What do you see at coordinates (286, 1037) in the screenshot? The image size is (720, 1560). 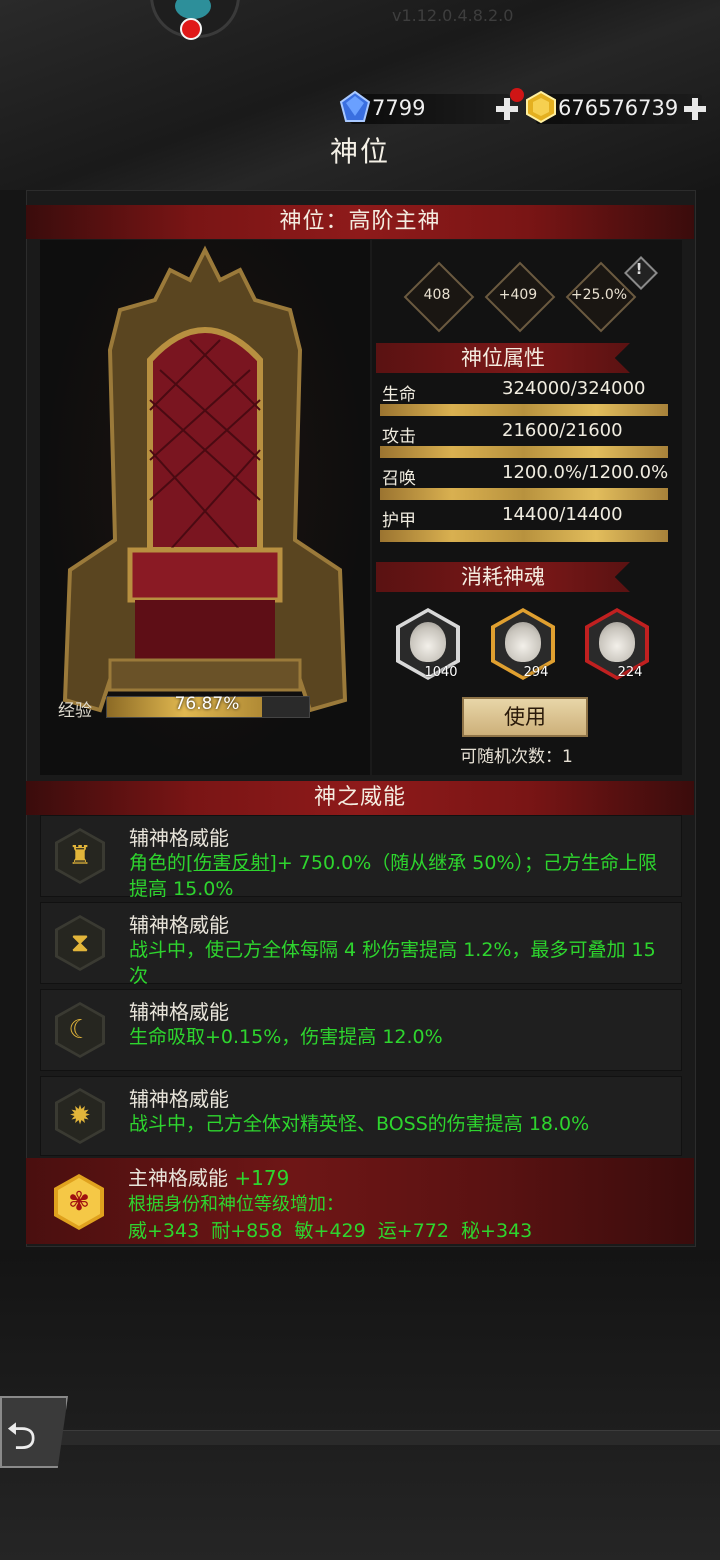 I see `power-row-desc: 生命吸取+0.15%，伤害提高 12.0%` at bounding box center [286, 1037].